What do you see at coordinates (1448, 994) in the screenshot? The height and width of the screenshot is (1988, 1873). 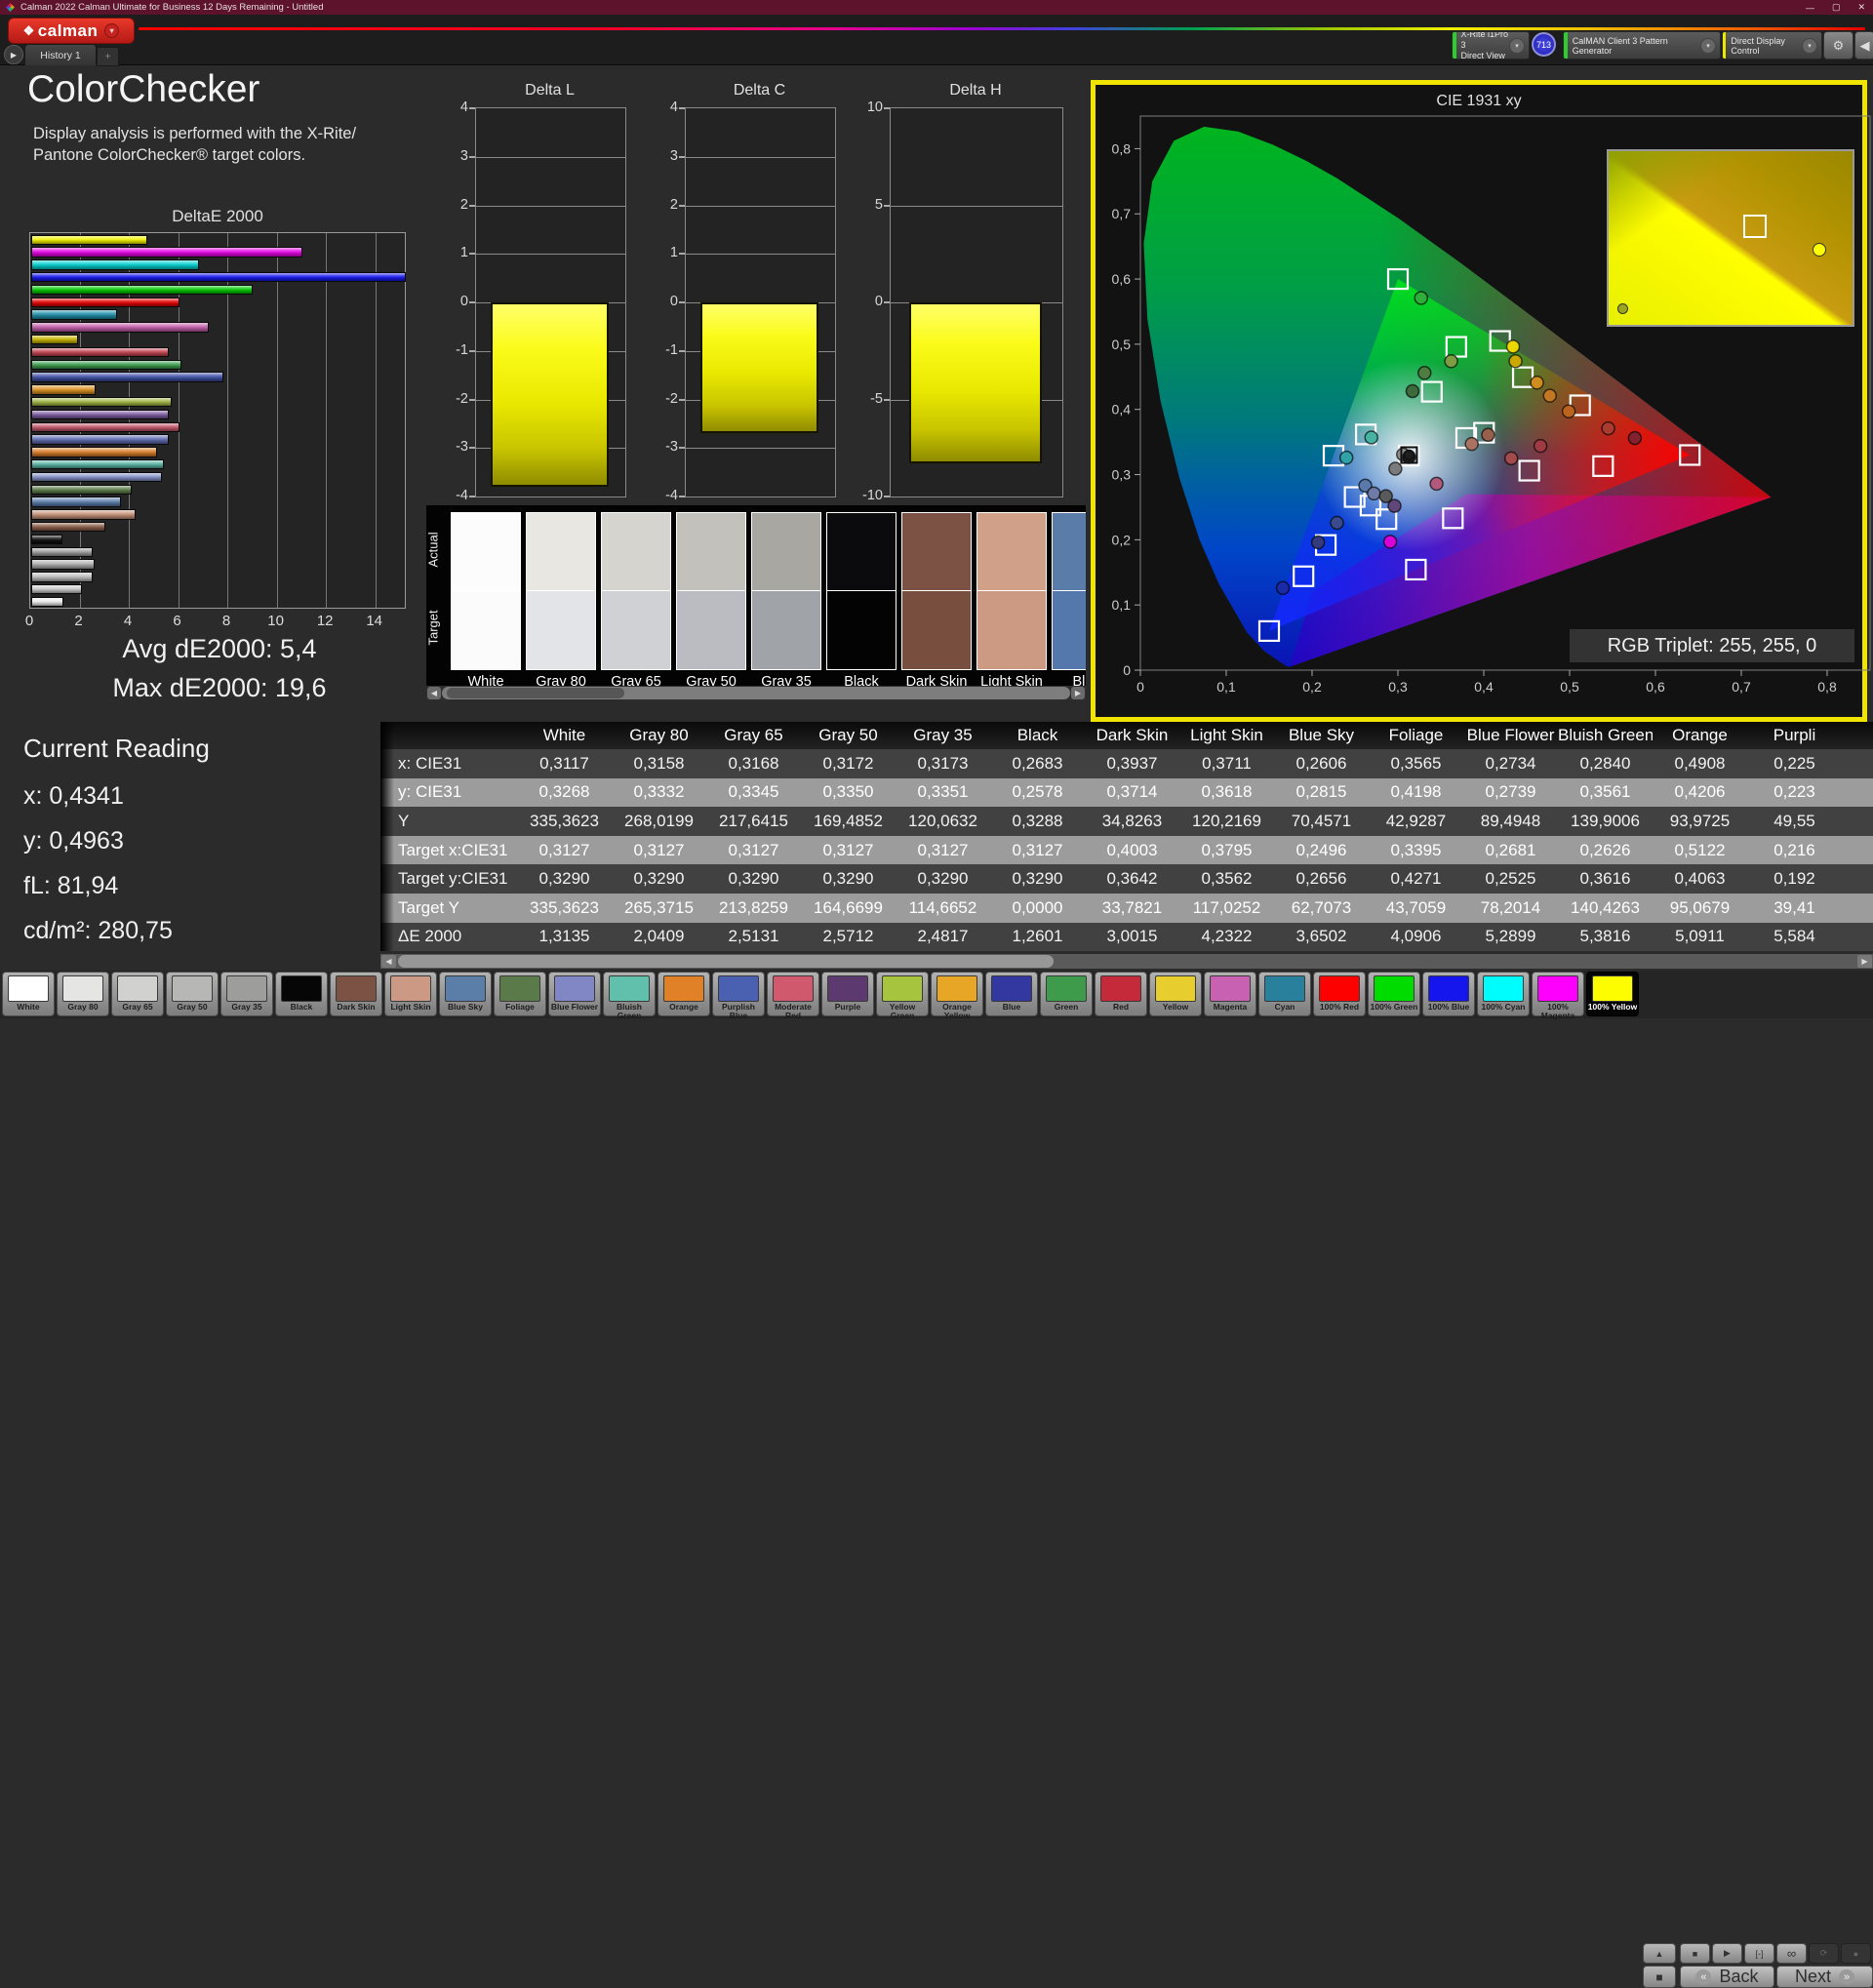 I see `pattern-swatch-100-blue: 100% Blue` at bounding box center [1448, 994].